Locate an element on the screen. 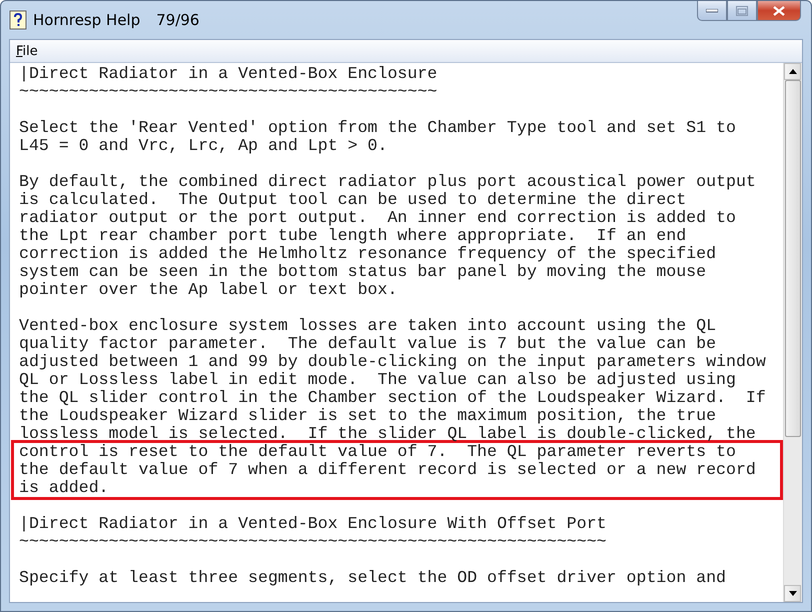 The height and width of the screenshot is (612, 812). window-title: Hornresp Help is located at coordinates (86, 20).